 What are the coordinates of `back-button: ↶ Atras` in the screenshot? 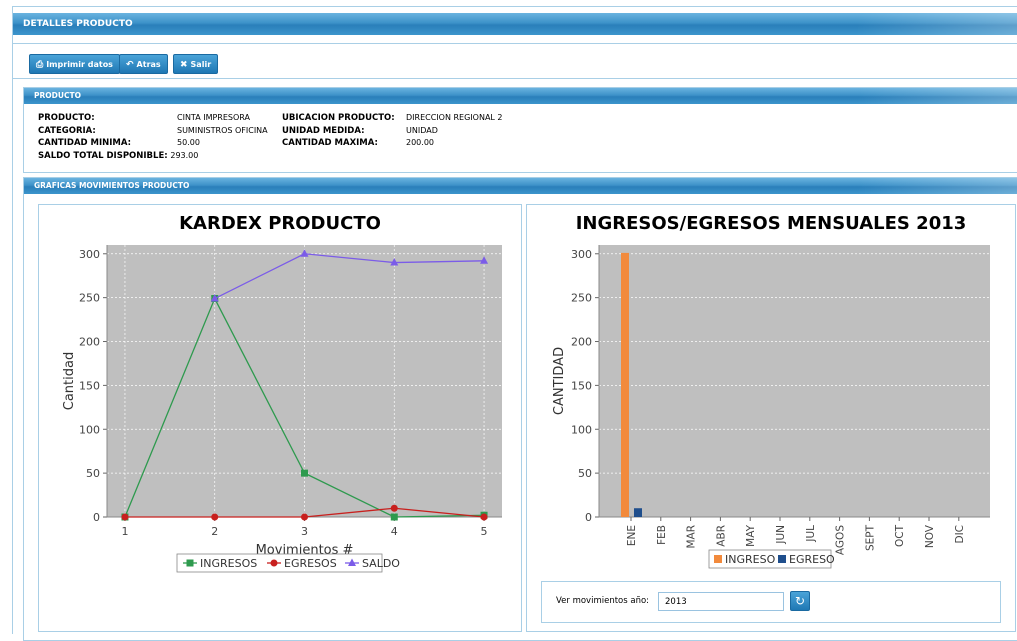 It's located at (143, 64).